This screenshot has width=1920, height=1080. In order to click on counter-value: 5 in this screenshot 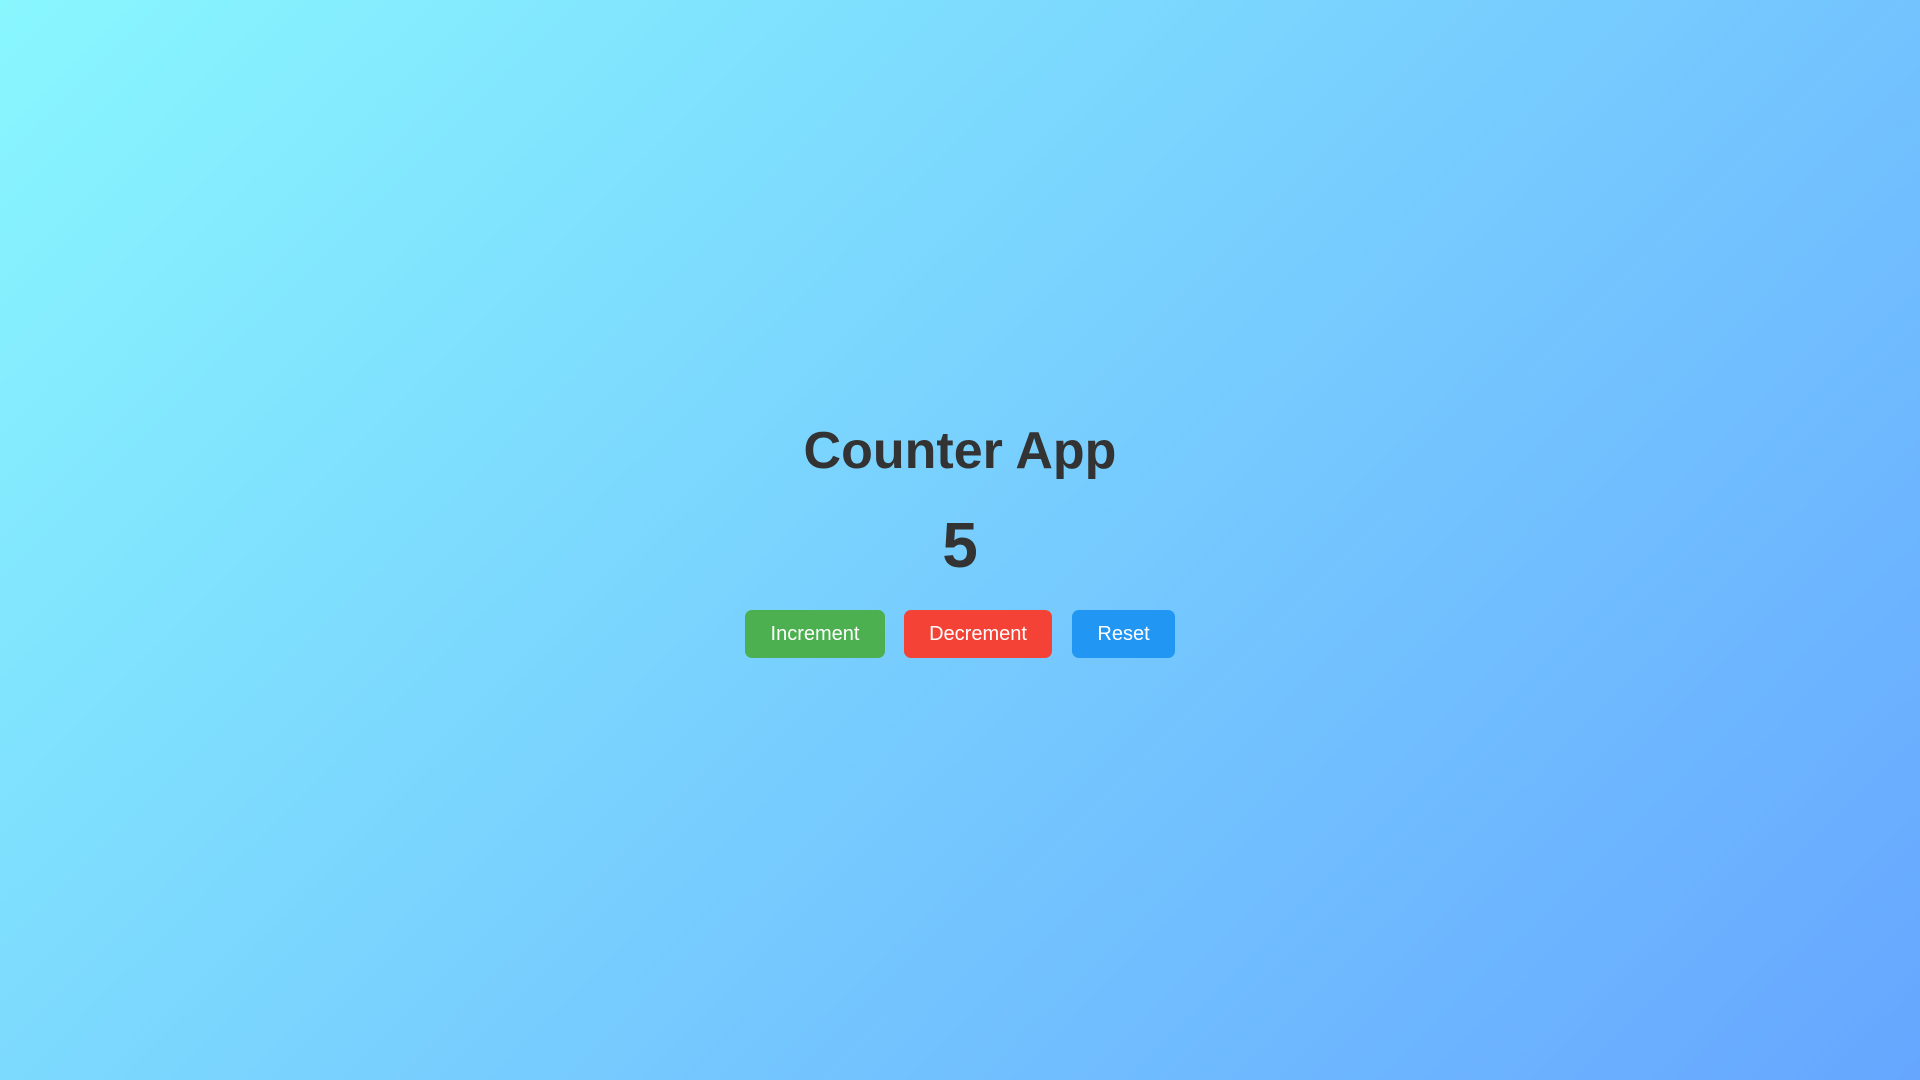, I will do `click(960, 545)`.